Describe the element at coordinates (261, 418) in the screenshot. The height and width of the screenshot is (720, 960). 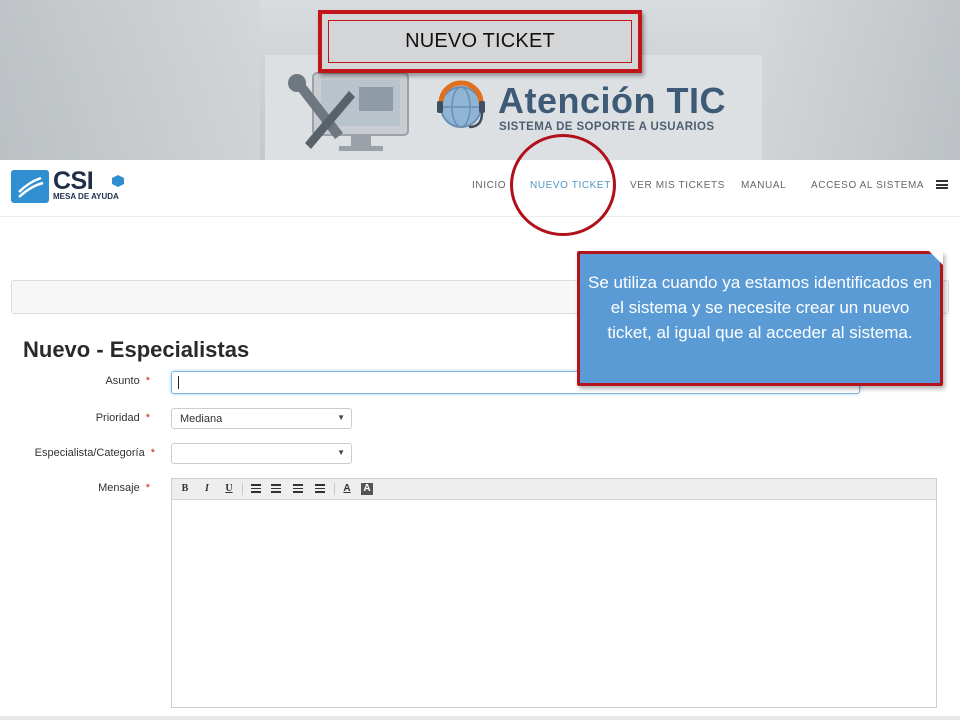
I see `prioridad-select: Mediana ▼` at that location.